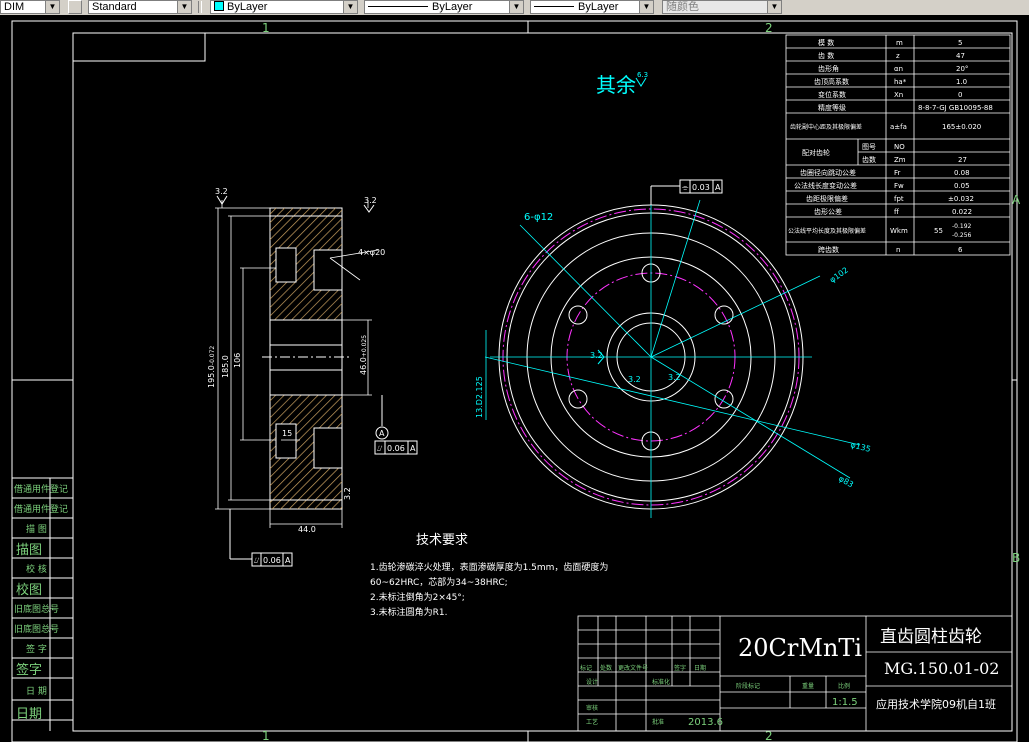 The width and height of the screenshot is (1029, 742). I want to click on svg-text: 0.022, so click(962, 212).